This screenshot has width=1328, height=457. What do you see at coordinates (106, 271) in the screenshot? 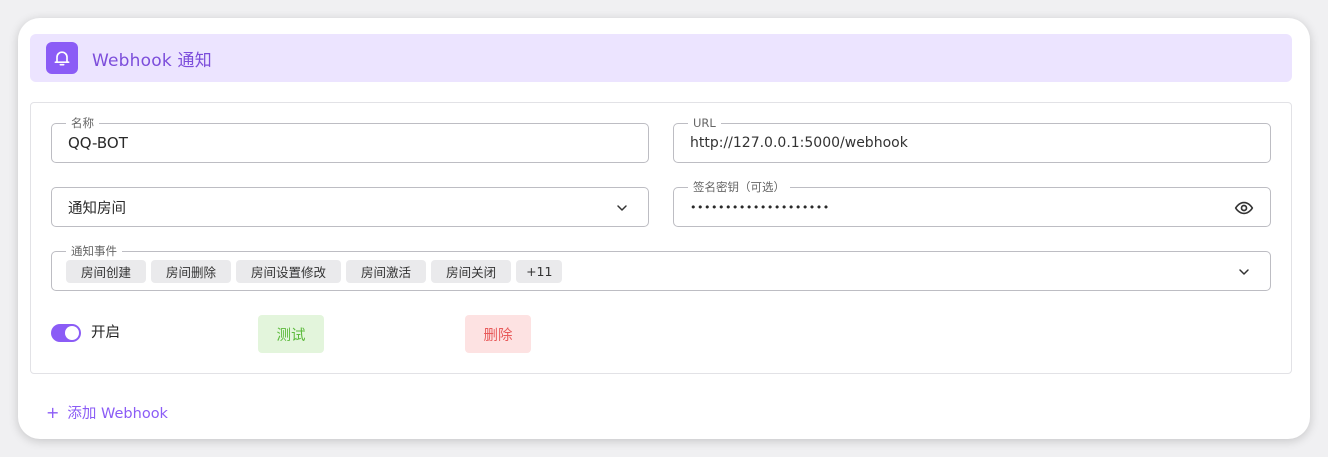
I see `event-chip: 房间创建` at bounding box center [106, 271].